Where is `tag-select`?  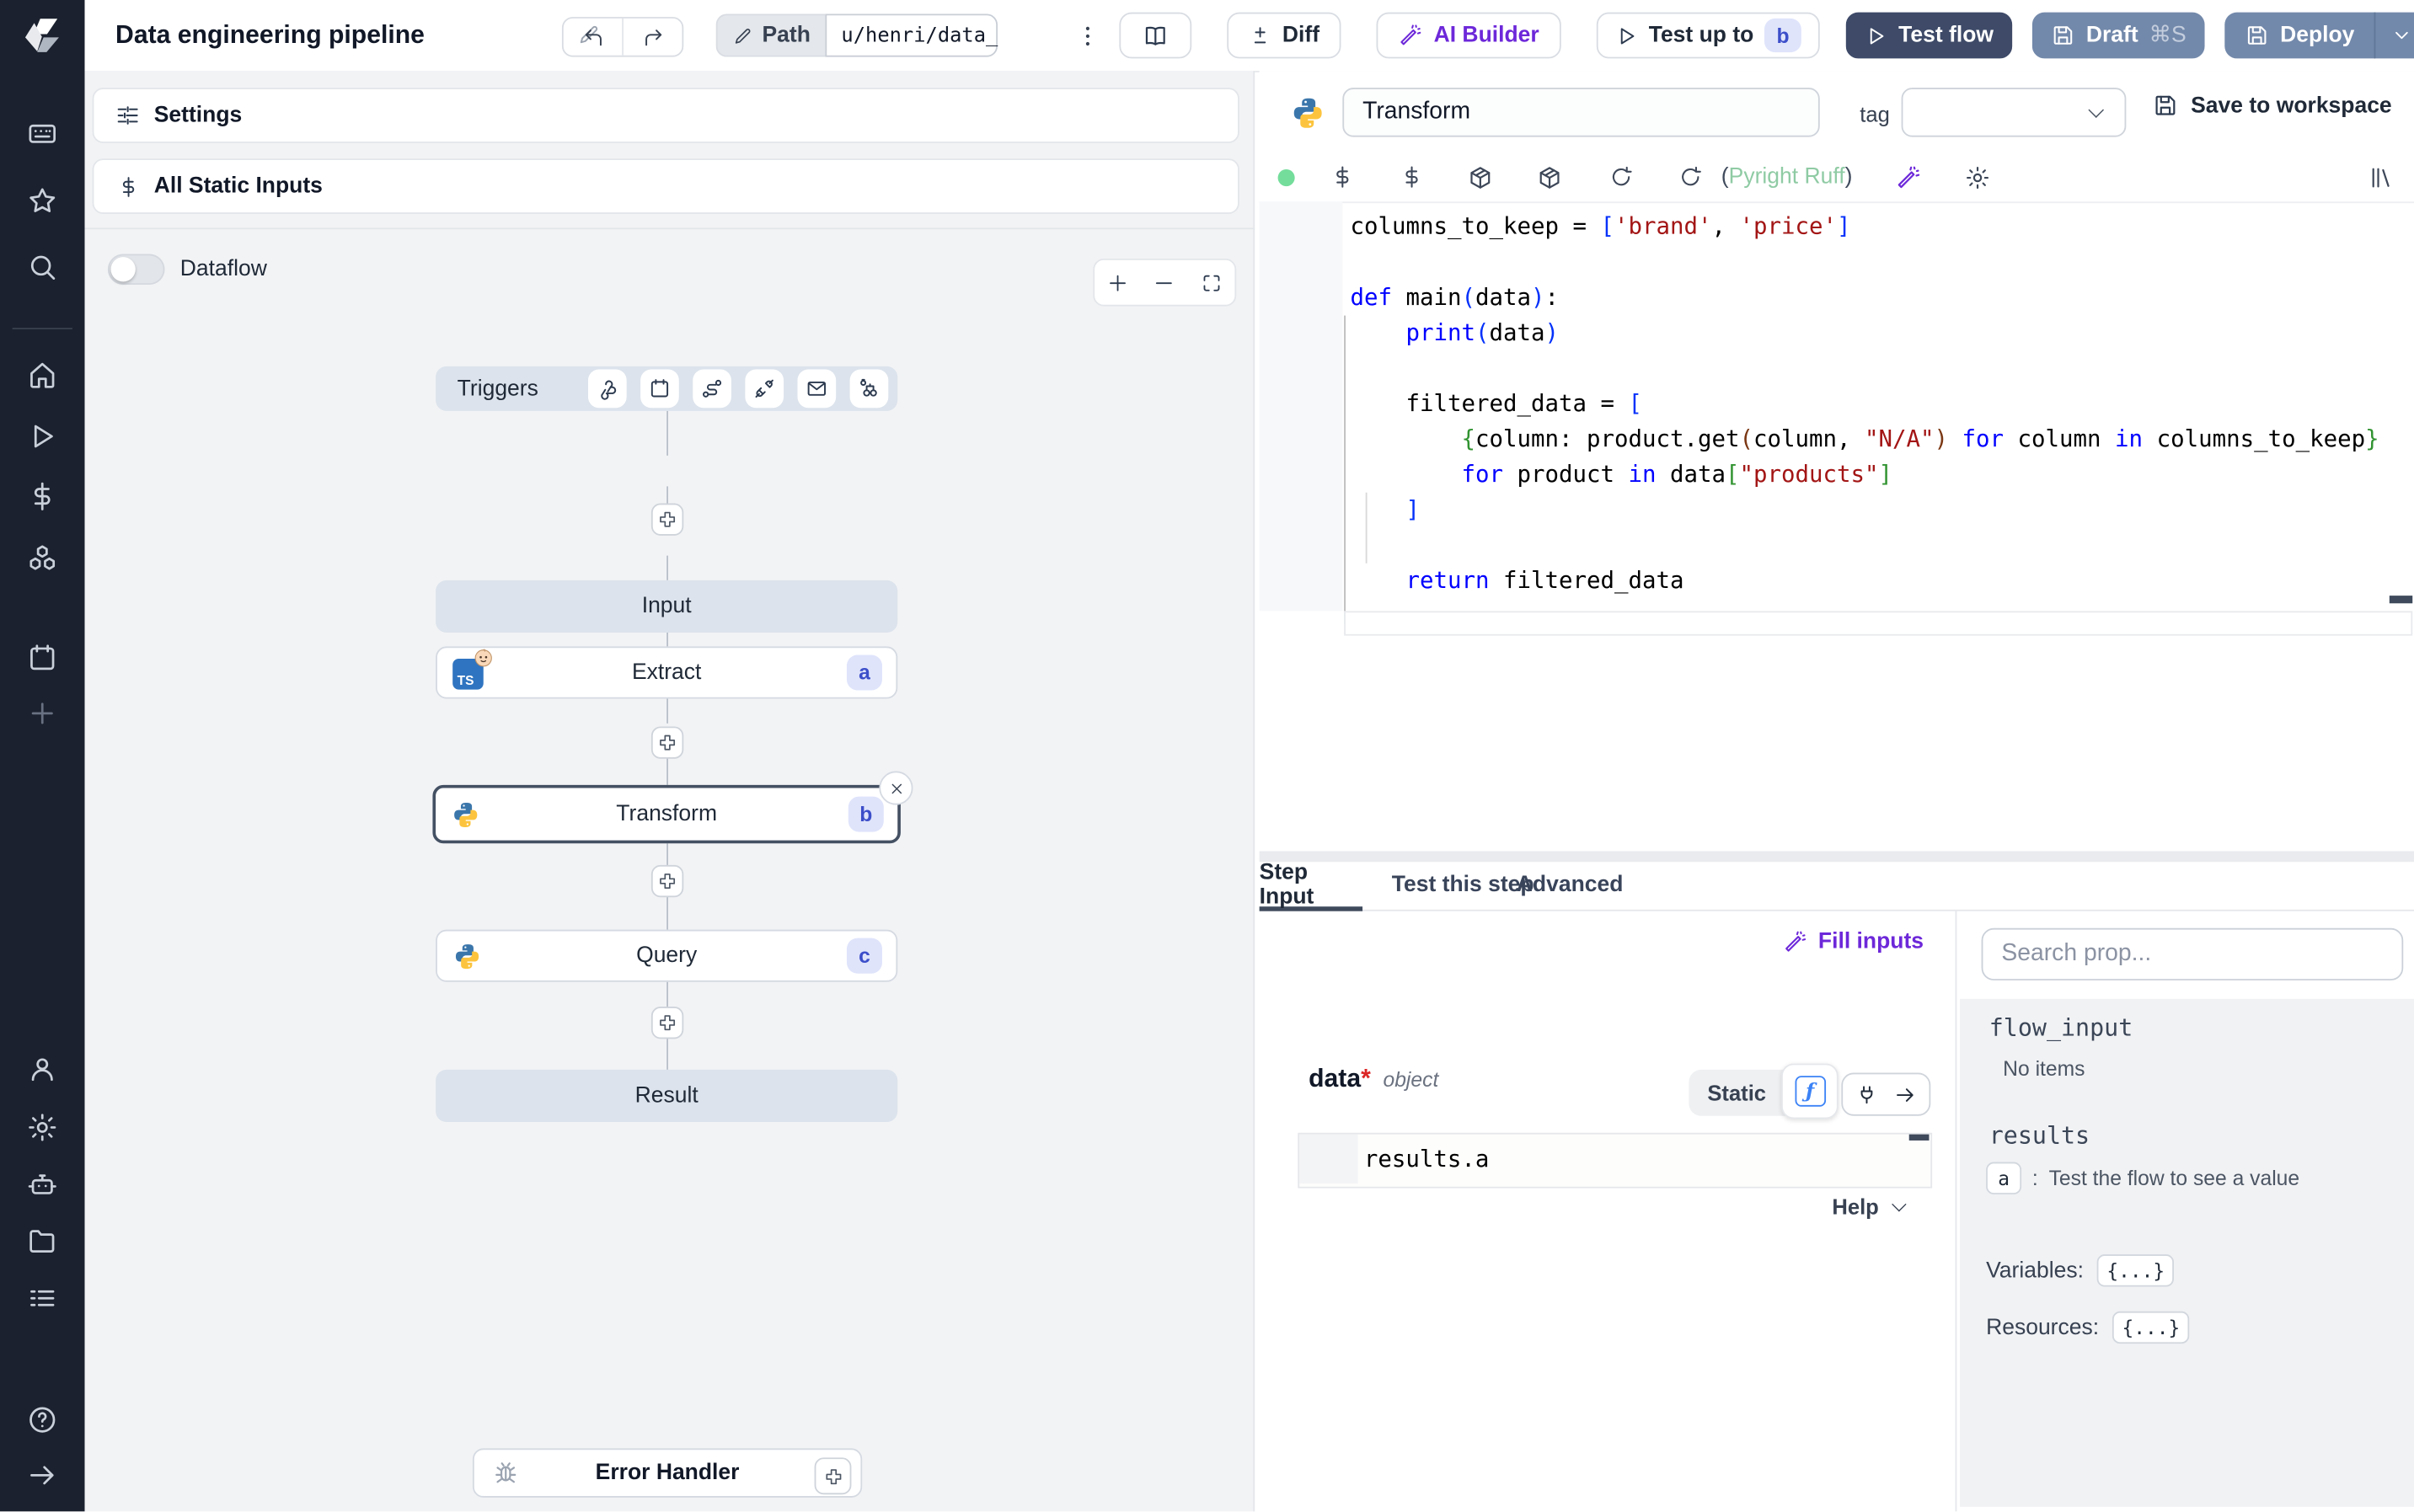
tag-select is located at coordinates (2014, 112).